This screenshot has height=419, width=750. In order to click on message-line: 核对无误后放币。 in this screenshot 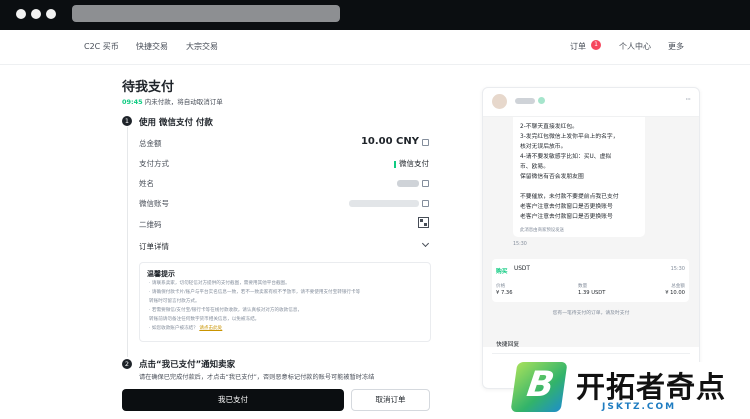, I will do `click(543, 147)`.